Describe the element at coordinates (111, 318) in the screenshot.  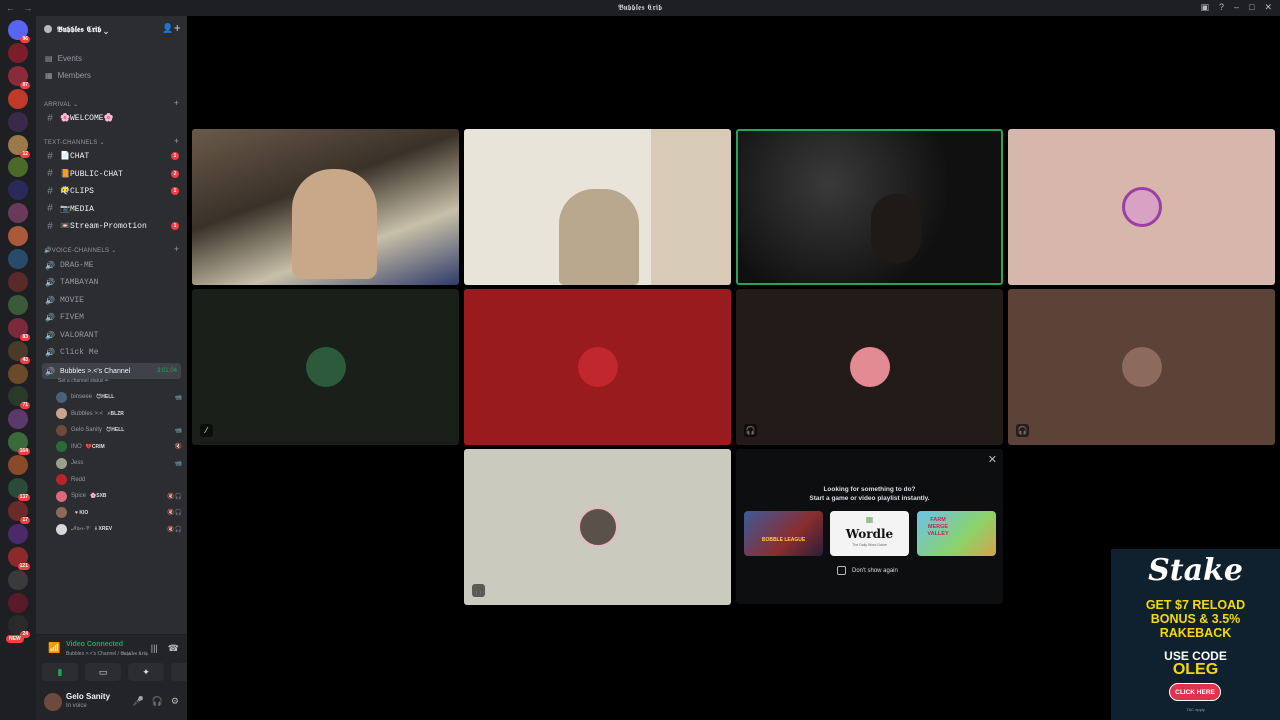
I see `voice-channel: 🔊 FIVEM` at that location.